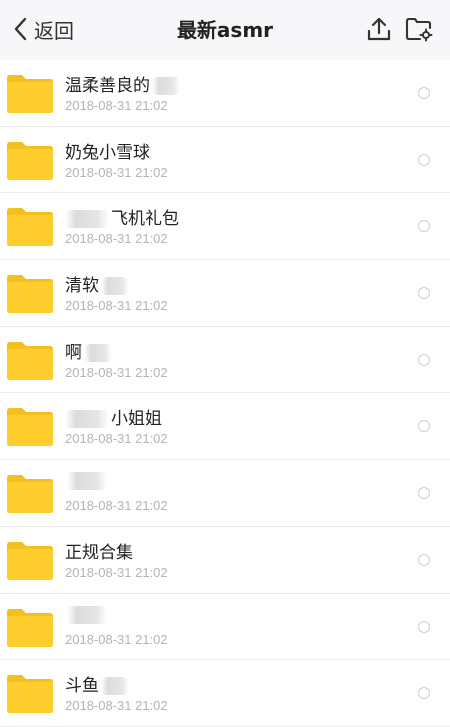  Describe the element at coordinates (225, 160) in the screenshot. I see `folder-row: 奶兔小雪球 2018-08-31 21:02` at that location.